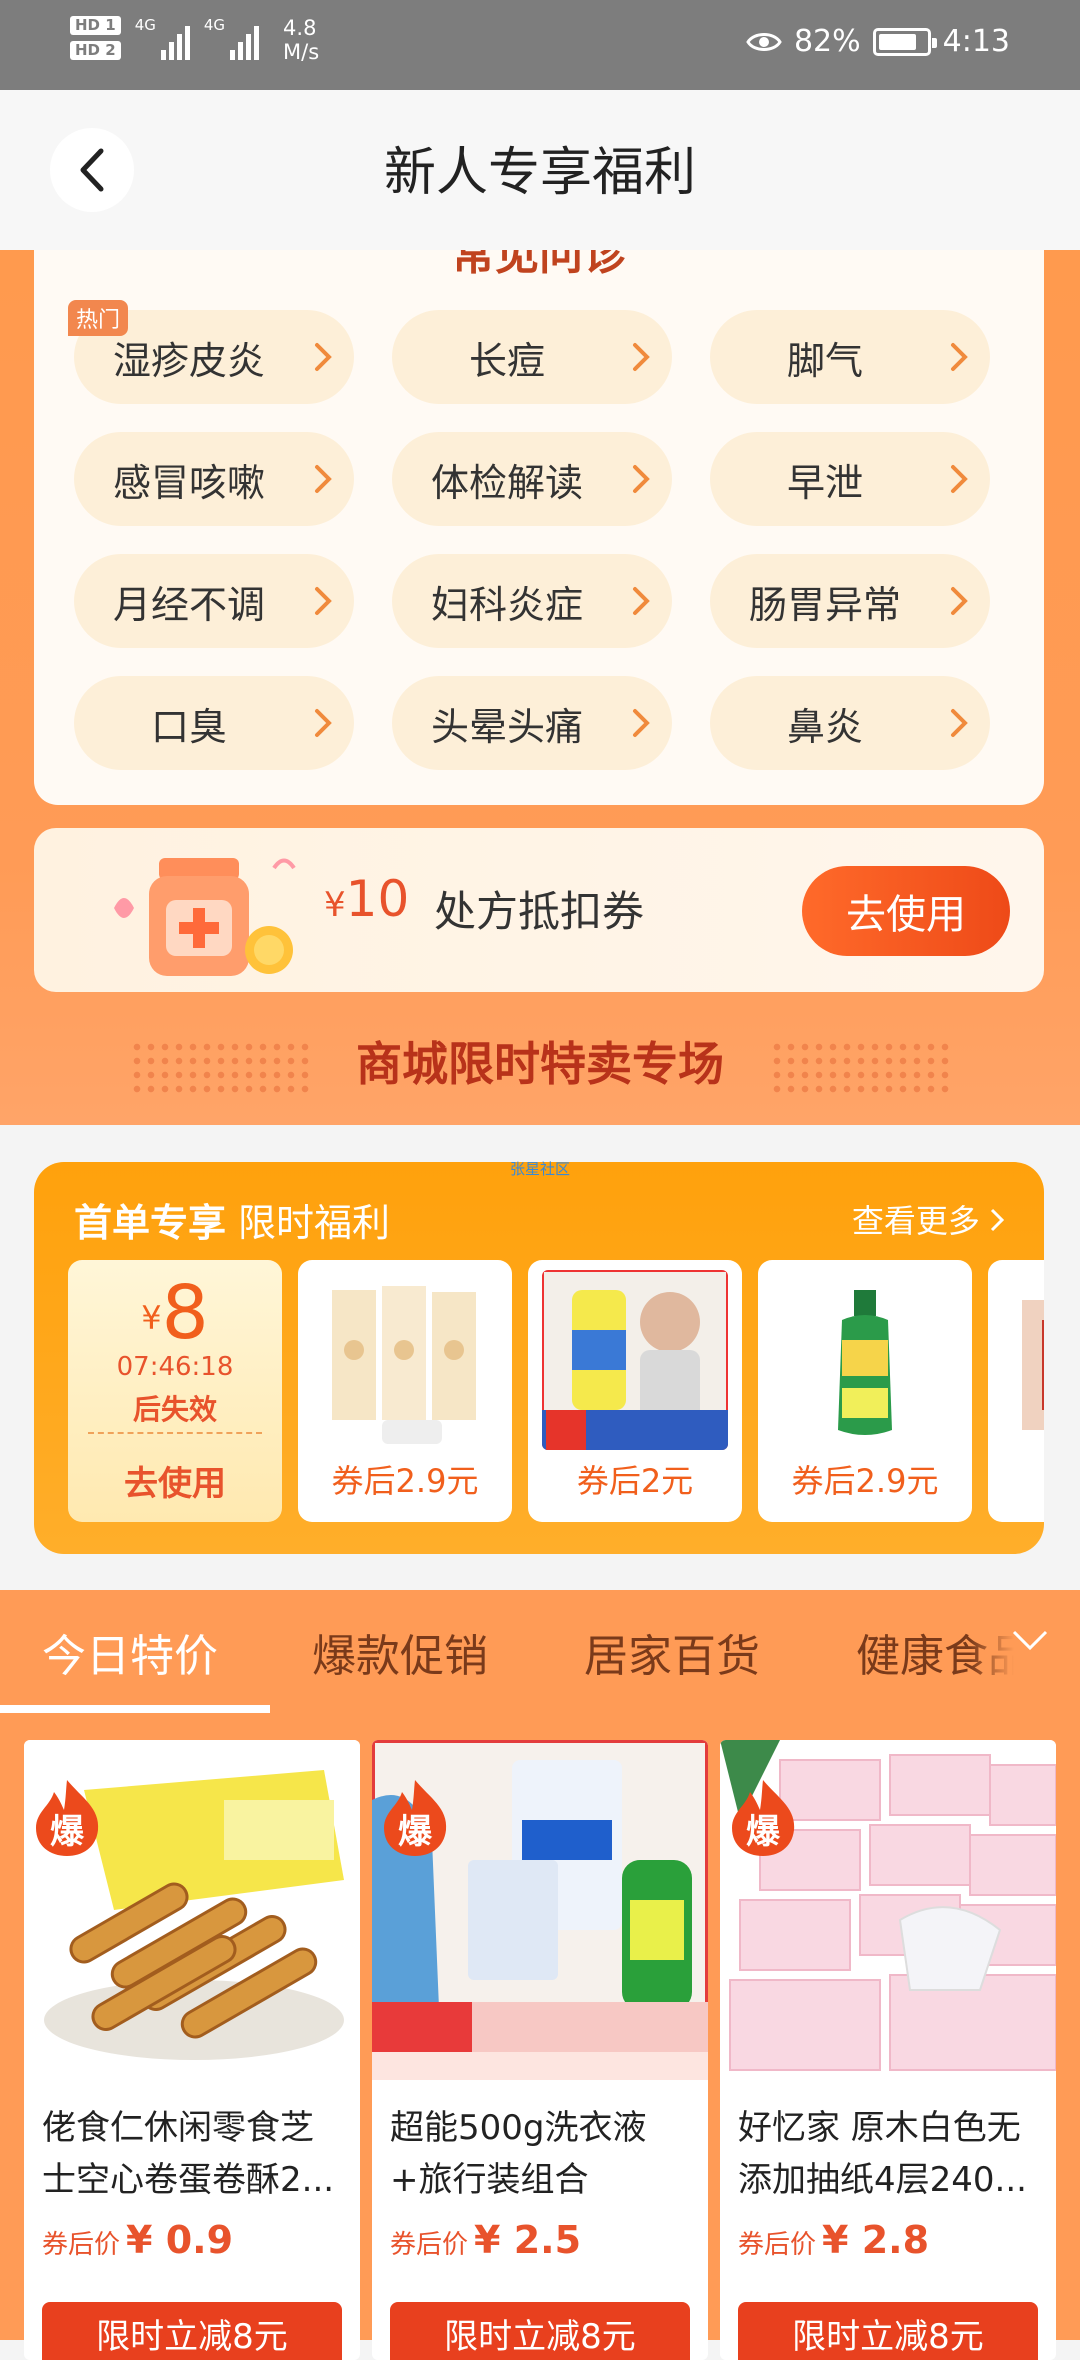 The height and width of the screenshot is (2360, 1080). Describe the element at coordinates (95, 38) in the screenshot. I see `hd-badges: HD 1 HD 2` at that location.